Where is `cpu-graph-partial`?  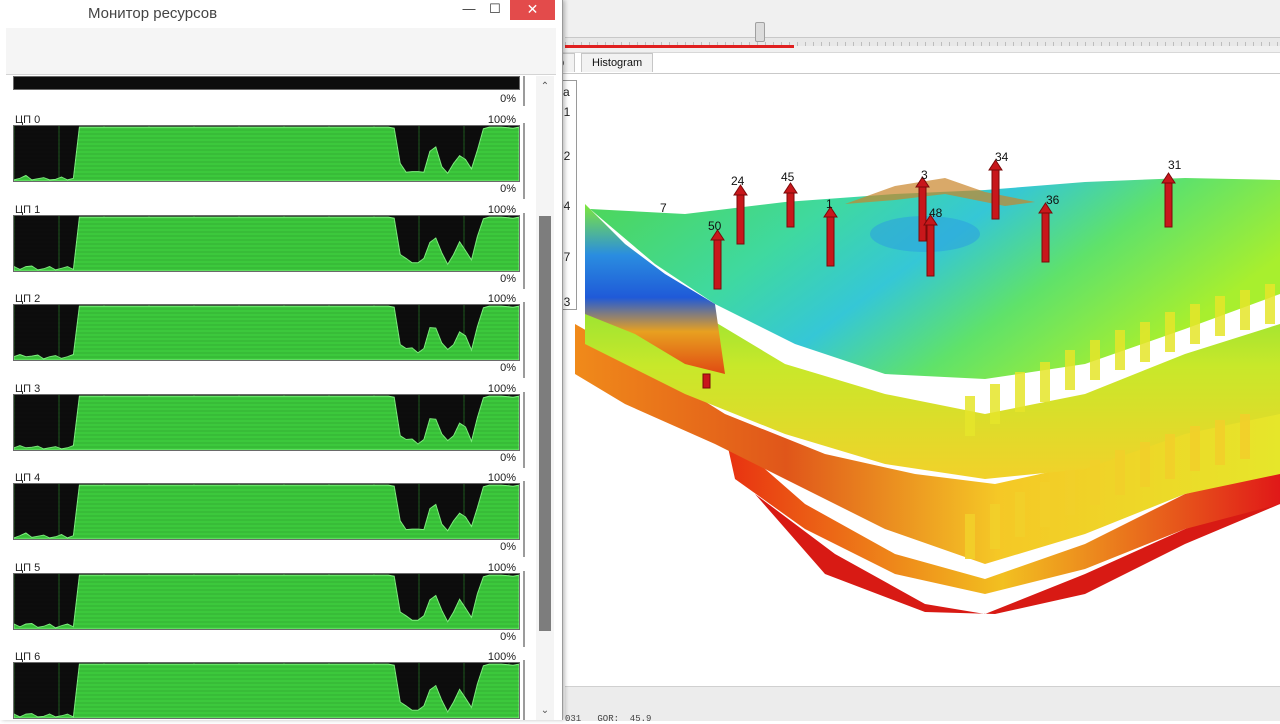 cpu-graph-partial is located at coordinates (266, 83).